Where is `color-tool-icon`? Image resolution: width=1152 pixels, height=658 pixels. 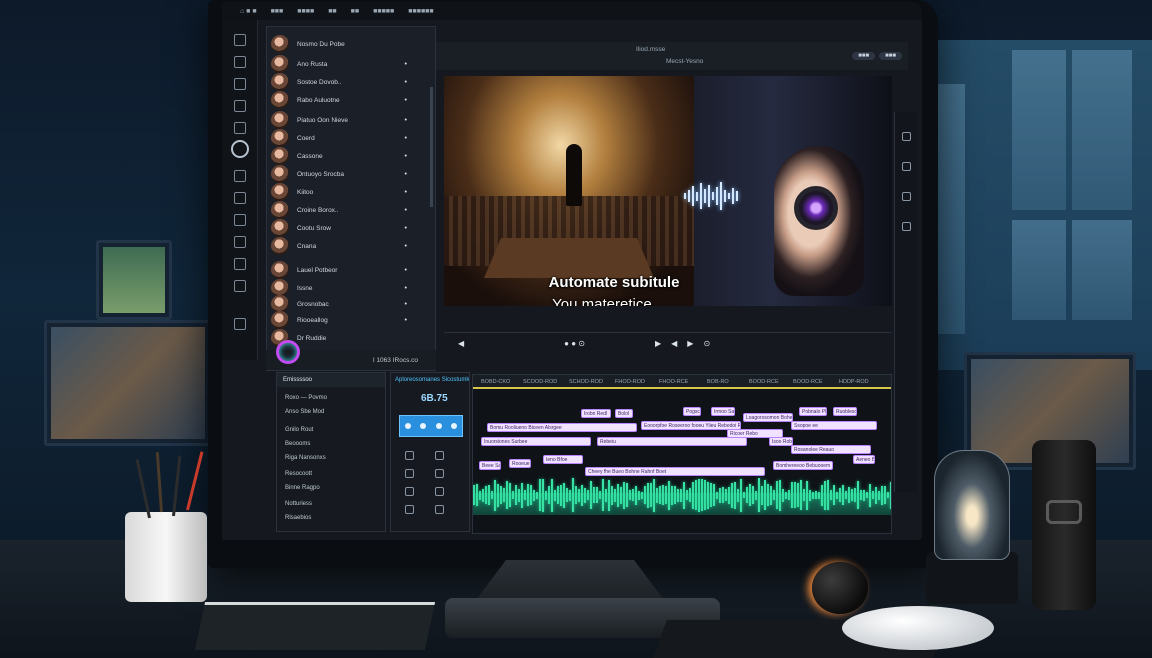
color-tool-icon is located at coordinates (240, 264).